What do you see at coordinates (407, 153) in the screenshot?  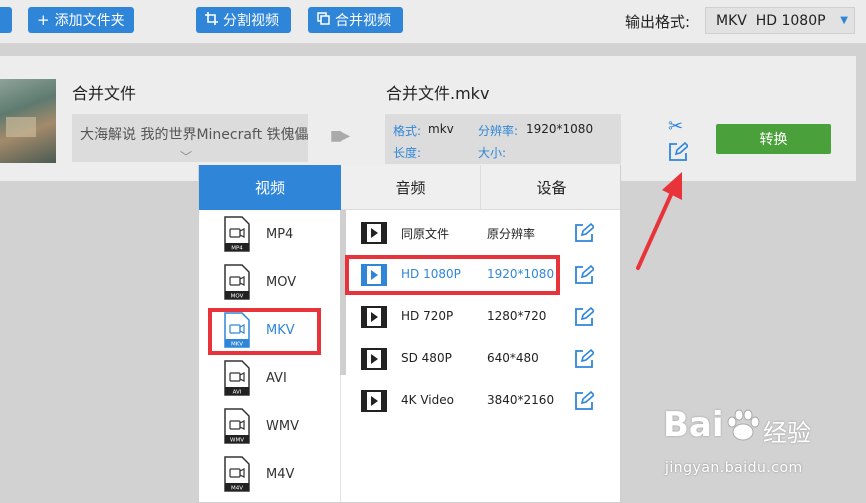 I see `duration-key: 长度:` at bounding box center [407, 153].